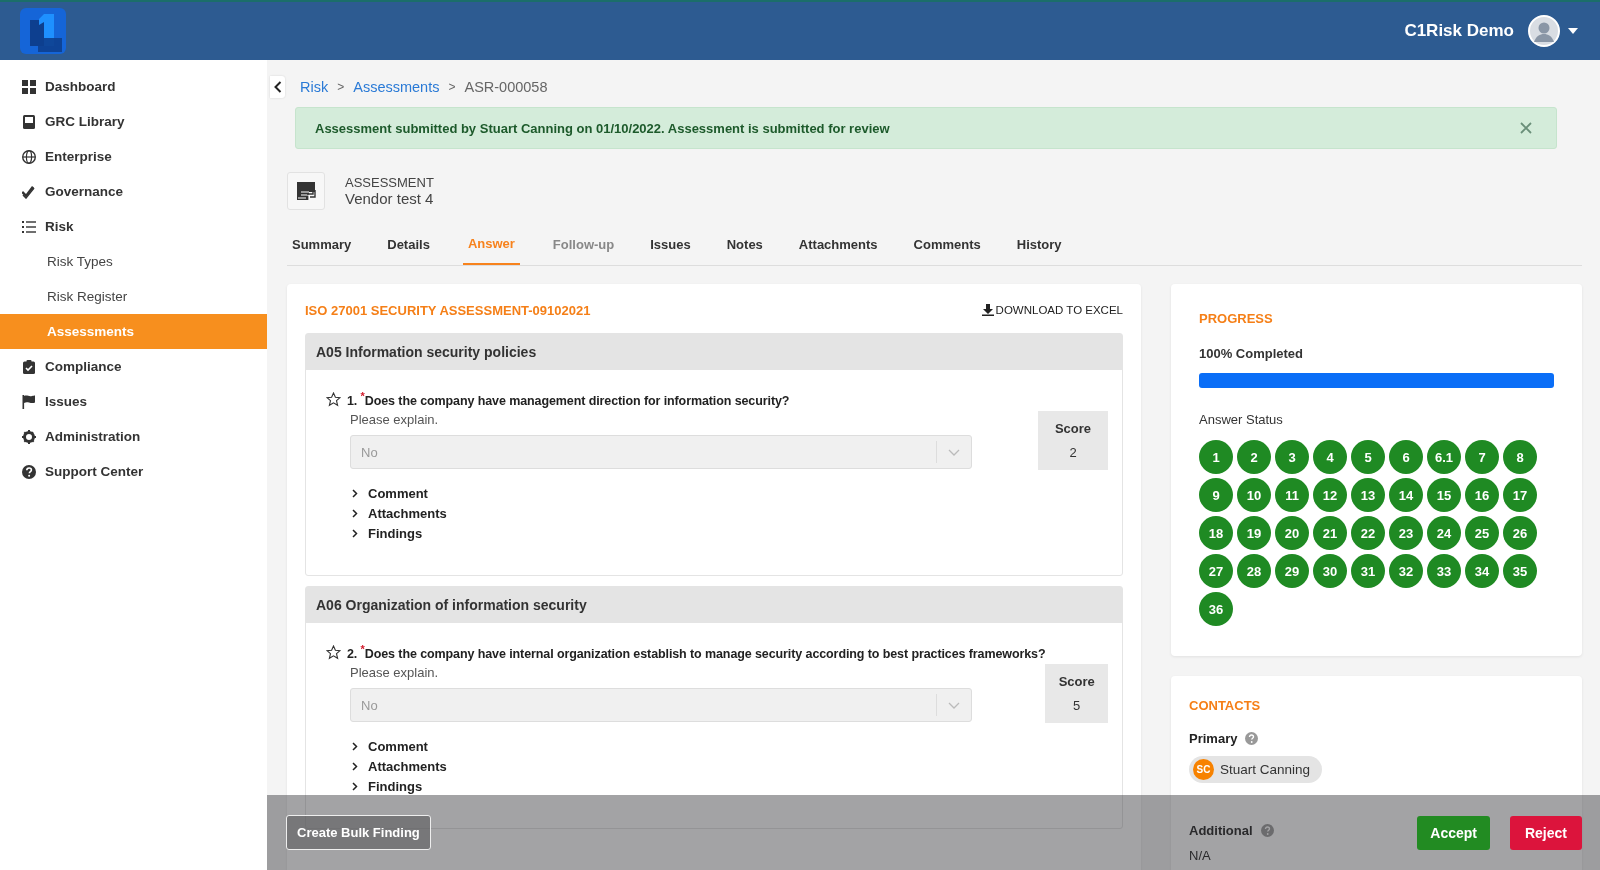  What do you see at coordinates (133, 296) in the screenshot?
I see `sidebar-subitem: Risk Register` at bounding box center [133, 296].